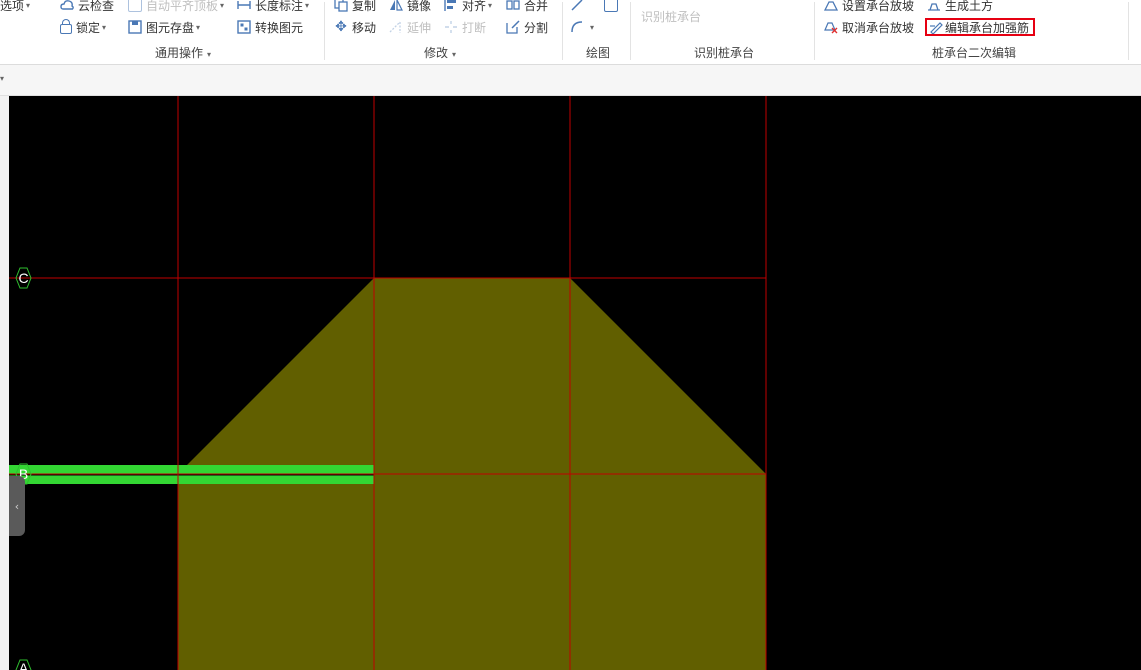 The image size is (1141, 670). I want to click on split-label: 分割, so click(536, 27).